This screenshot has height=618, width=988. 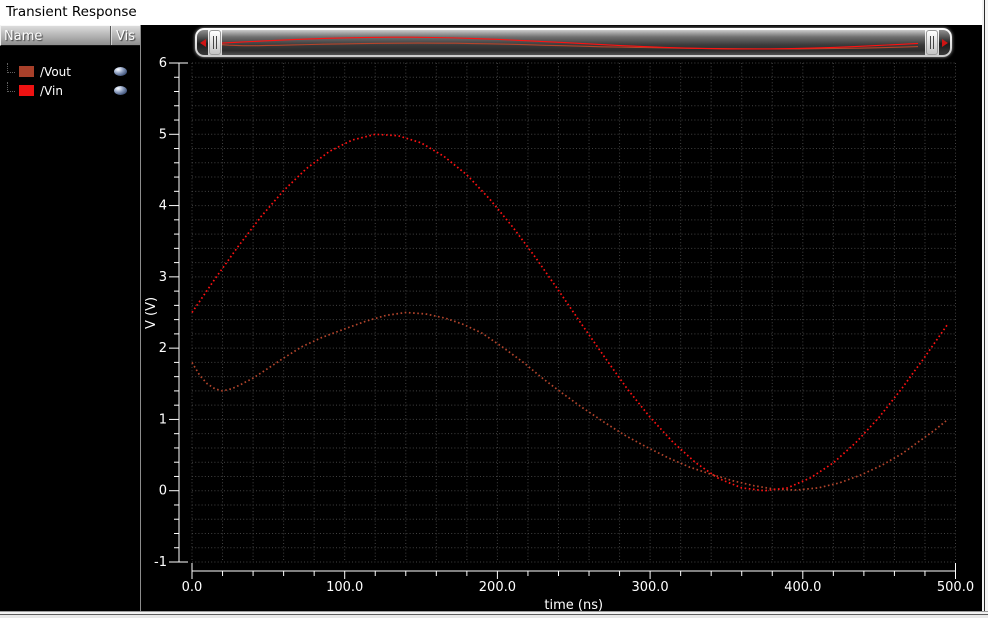 What do you see at coordinates (55, 72) in the screenshot?
I see `signal-name: /Vout` at bounding box center [55, 72].